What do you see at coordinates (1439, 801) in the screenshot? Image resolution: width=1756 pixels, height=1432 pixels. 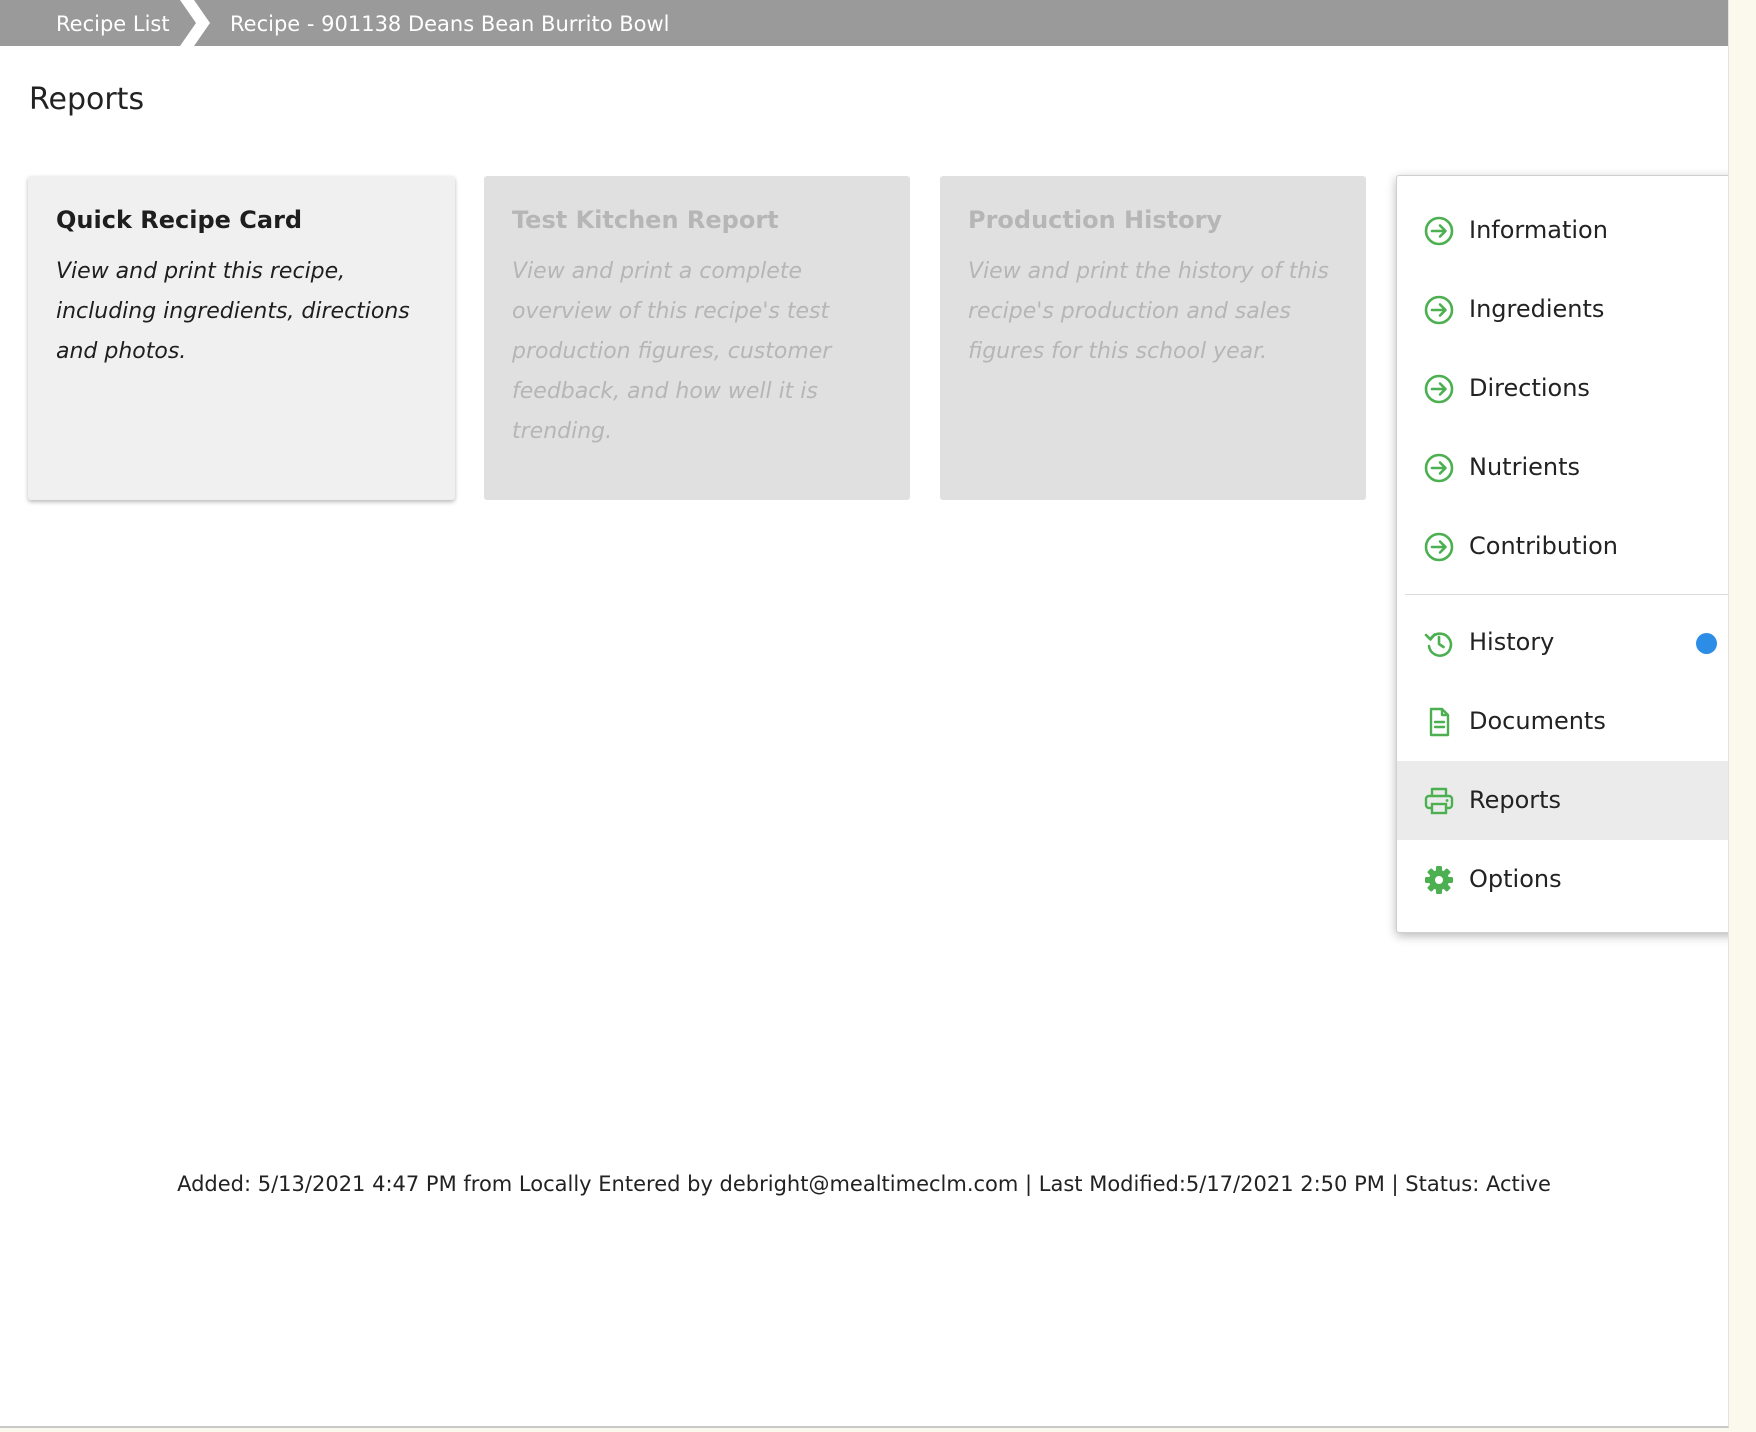 I see `printer-icon` at bounding box center [1439, 801].